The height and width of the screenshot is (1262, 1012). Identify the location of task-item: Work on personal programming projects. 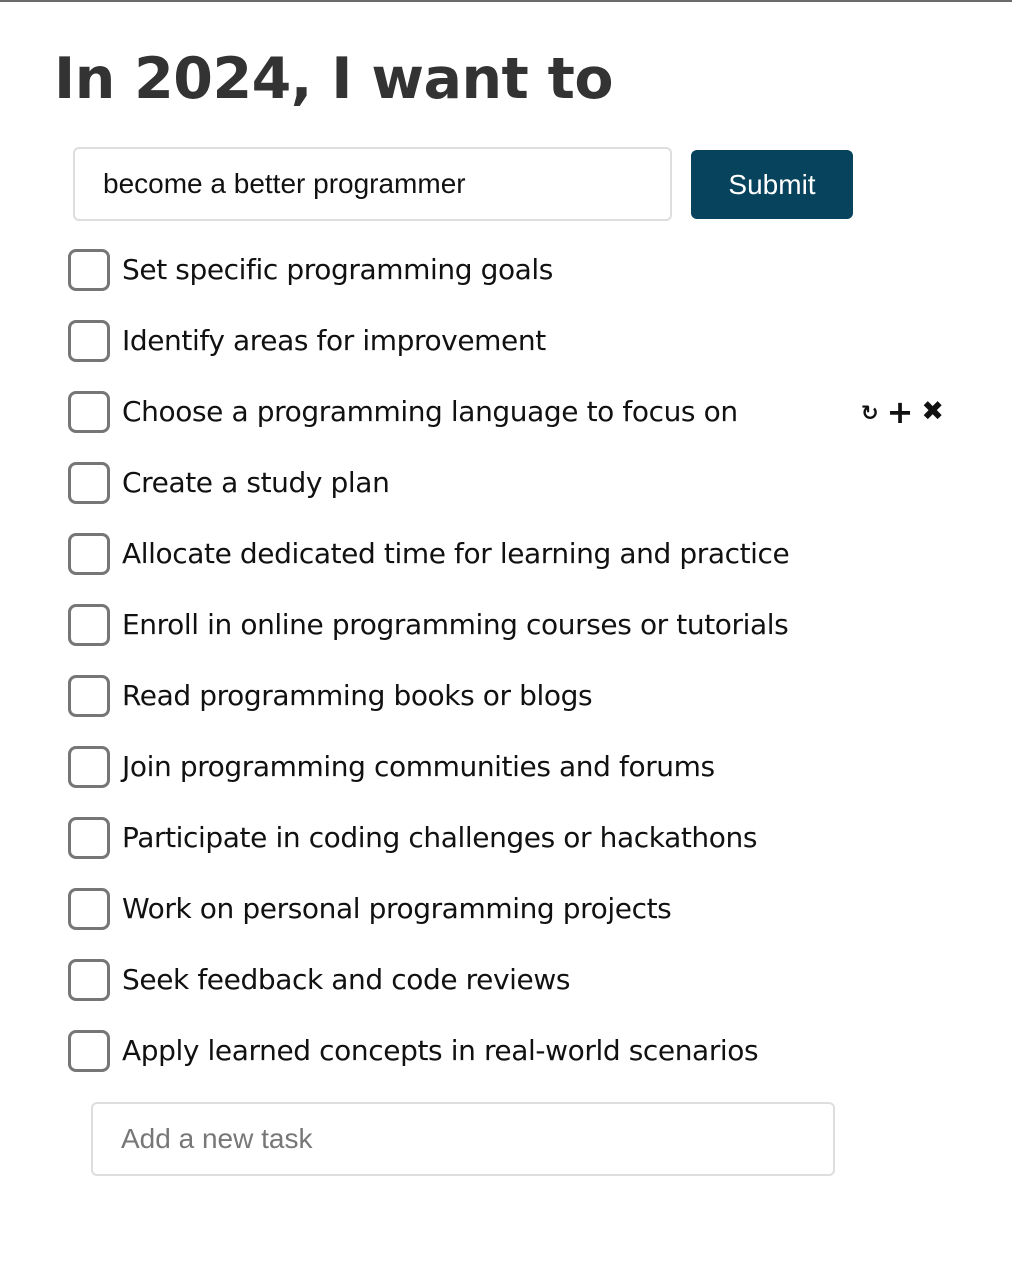
(518, 908).